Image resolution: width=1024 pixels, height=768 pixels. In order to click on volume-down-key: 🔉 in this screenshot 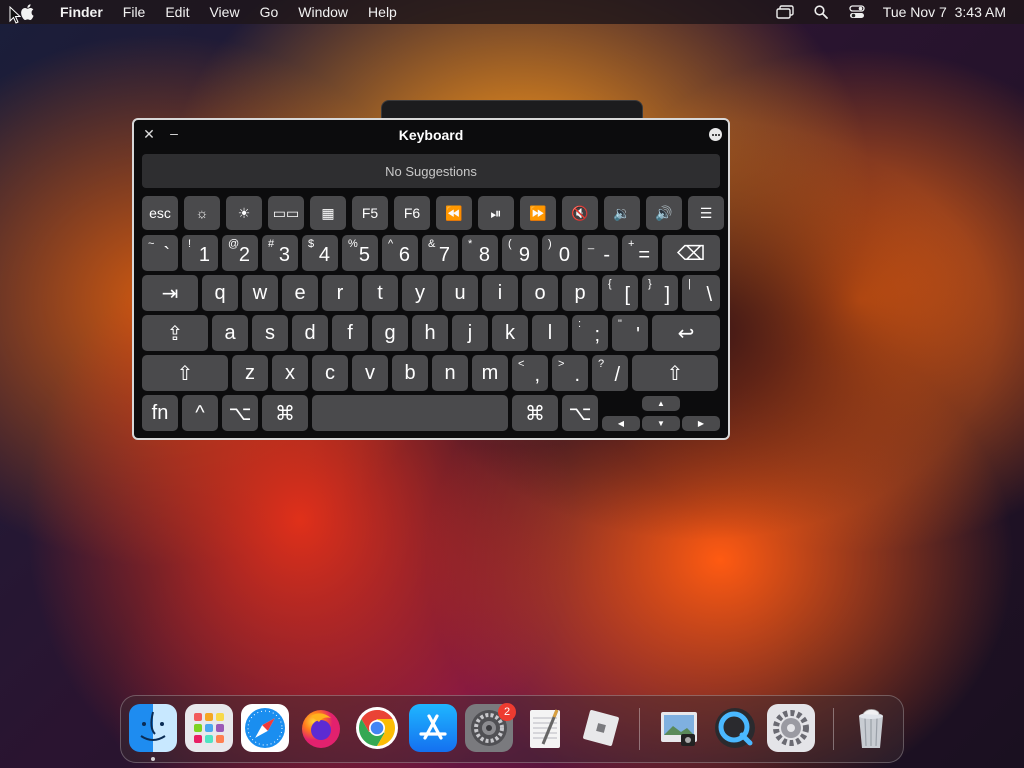, I will do `click(622, 213)`.